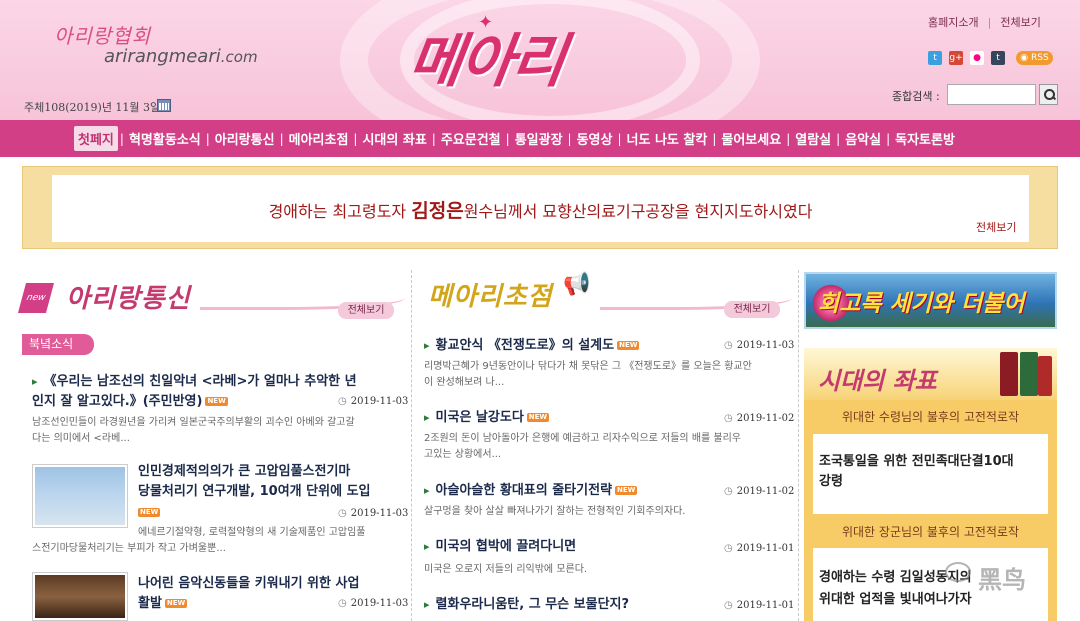 This screenshot has height=621, width=1080. I want to click on era-header: 시대의 좌표, so click(930, 374).